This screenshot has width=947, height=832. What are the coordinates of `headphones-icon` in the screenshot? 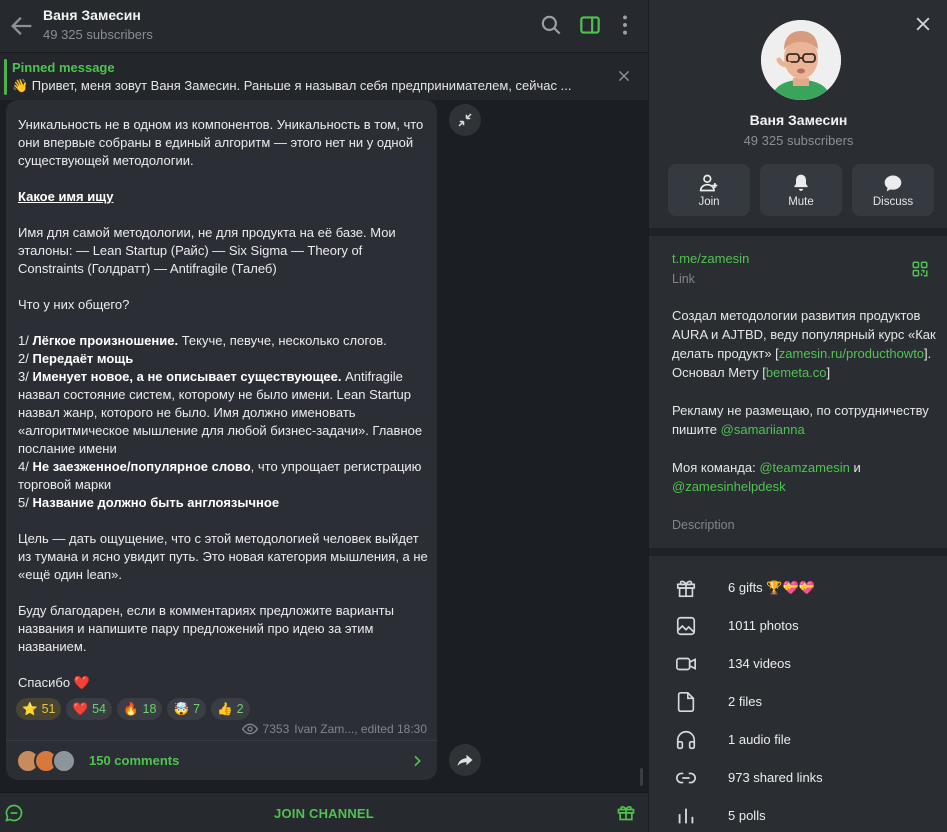 It's located at (686, 740).